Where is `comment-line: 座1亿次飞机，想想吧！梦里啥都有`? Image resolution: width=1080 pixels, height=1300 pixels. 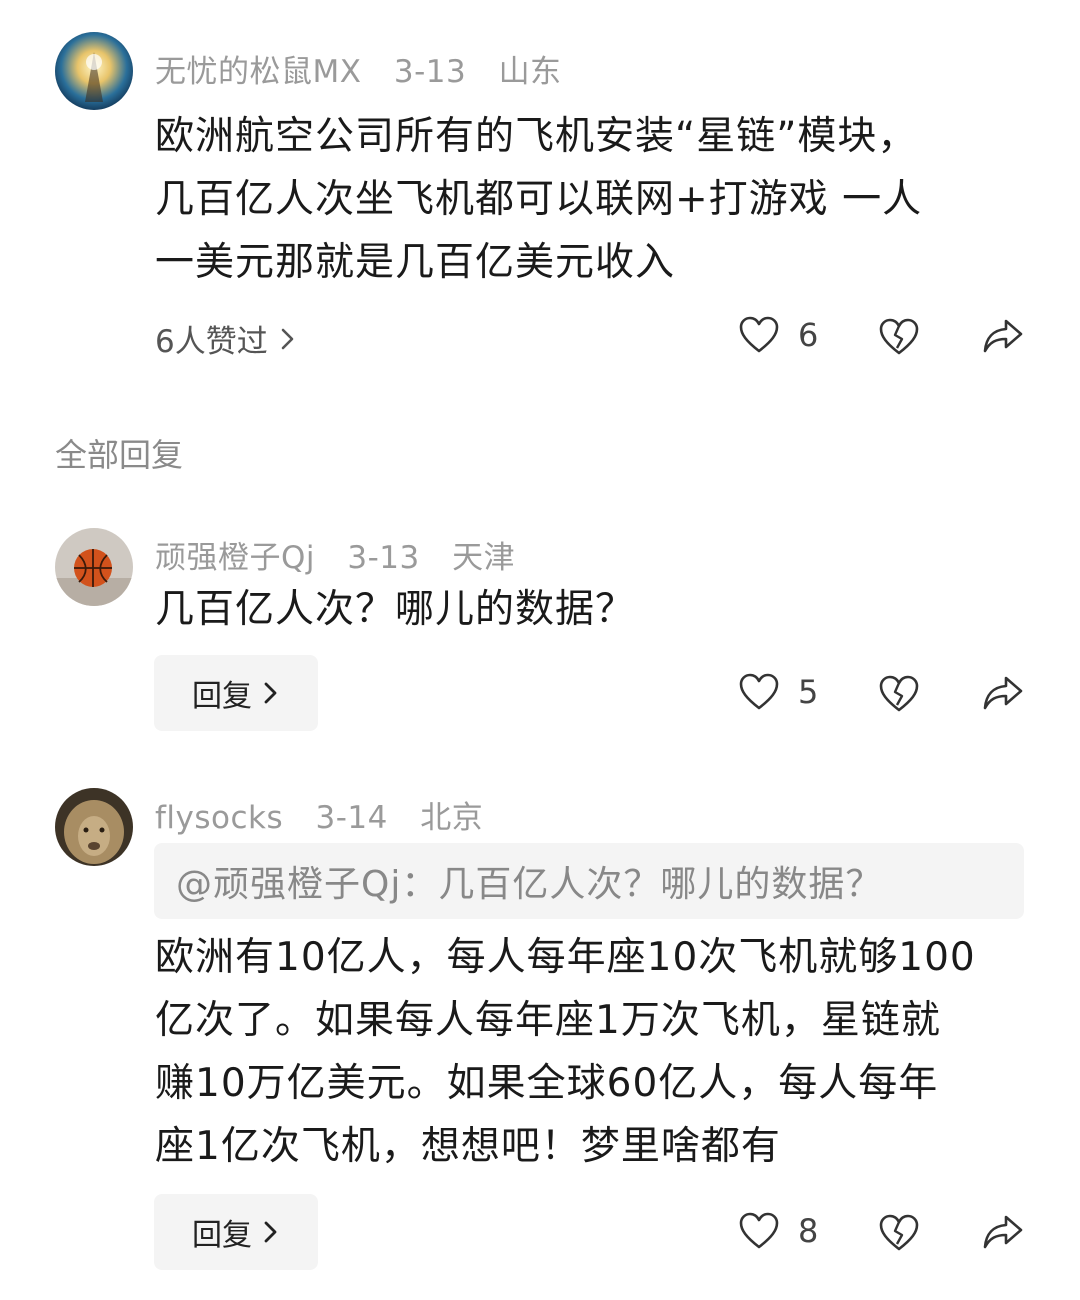 comment-line: 座1亿次飞机，想想吧！梦里啥都有 is located at coordinates (468, 1146).